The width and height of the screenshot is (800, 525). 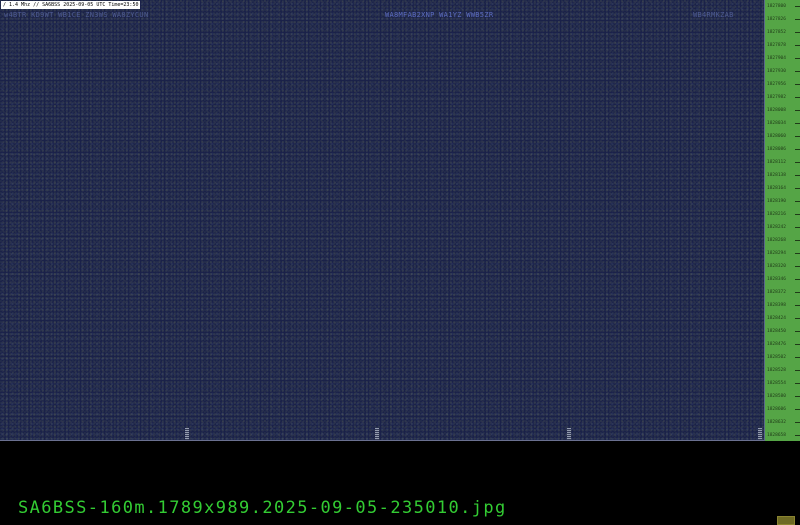 I want to click on scale-label: 1828450, so click(x=782, y=331).